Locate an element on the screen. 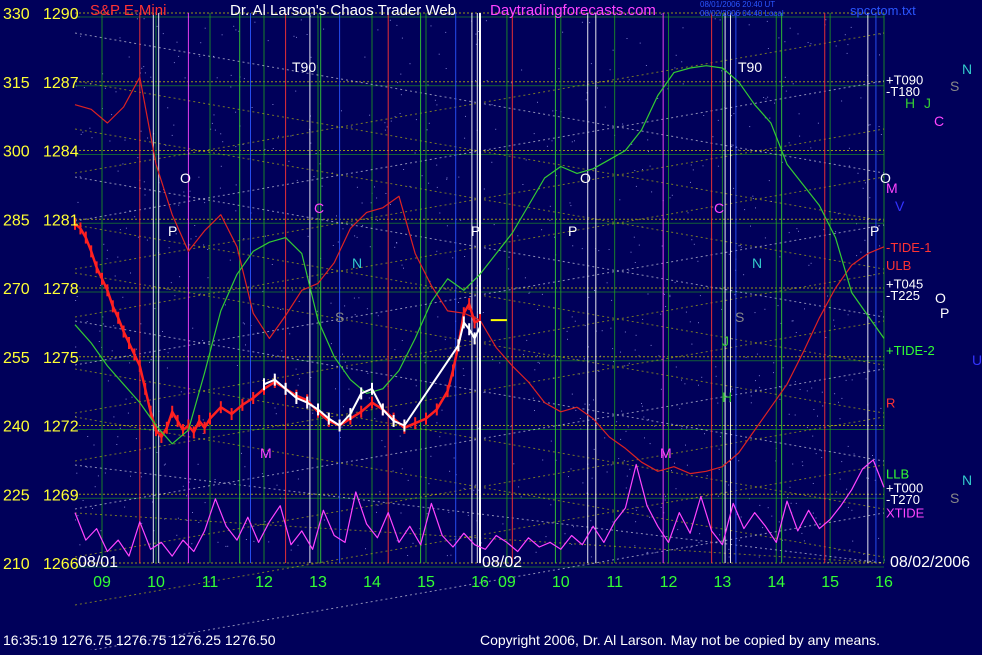 The height and width of the screenshot is (655, 982). planet-label: J is located at coordinates (725, 341).